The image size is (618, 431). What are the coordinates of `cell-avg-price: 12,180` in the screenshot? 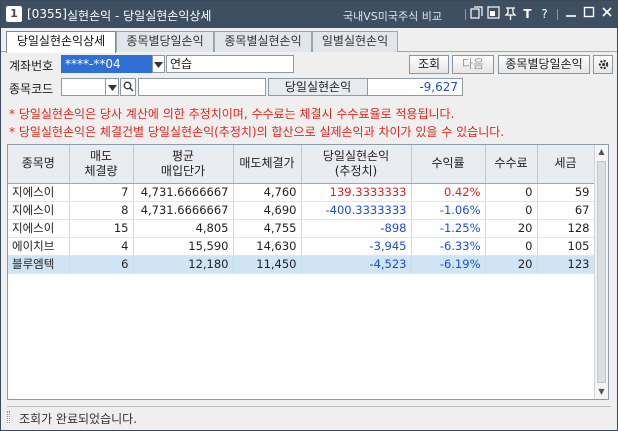 It's located at (183, 264).